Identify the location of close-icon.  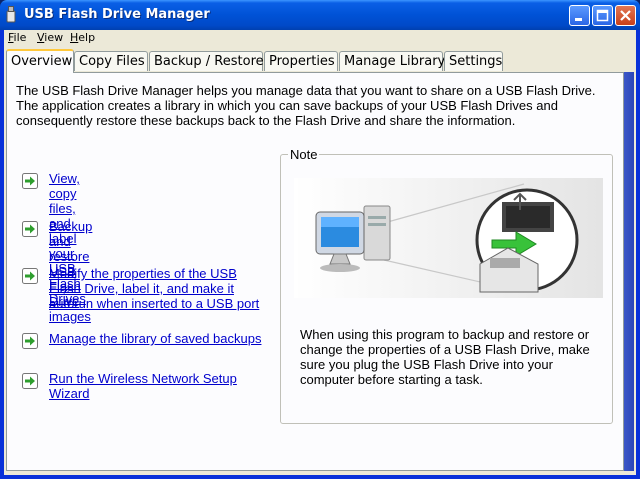
(625, 15).